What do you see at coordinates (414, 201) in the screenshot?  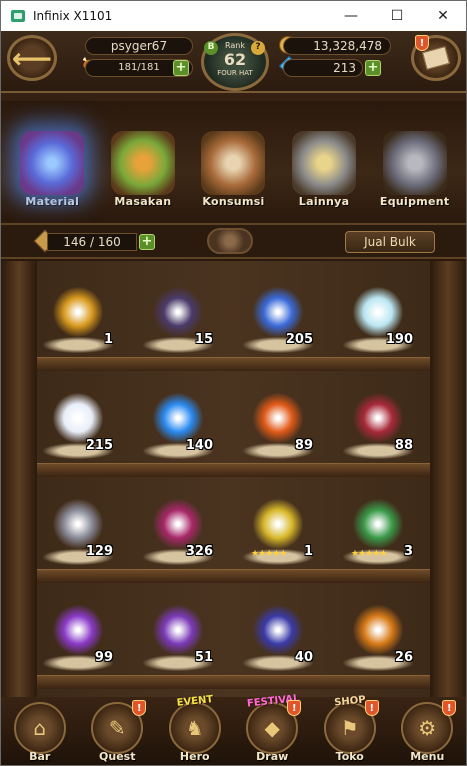 I see `tab-equipment-label: Equipment` at bounding box center [414, 201].